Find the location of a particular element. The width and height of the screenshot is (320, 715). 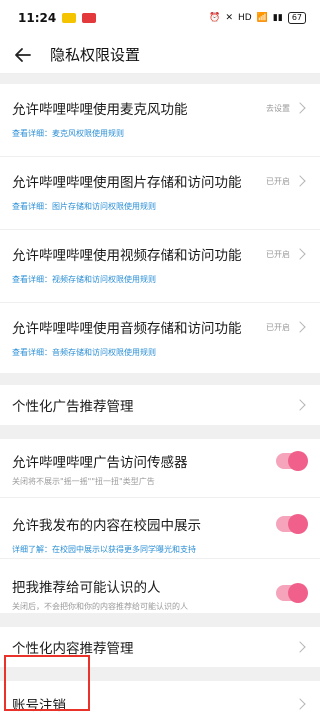

permission-right: 去设置 is located at coordinates (287, 108).